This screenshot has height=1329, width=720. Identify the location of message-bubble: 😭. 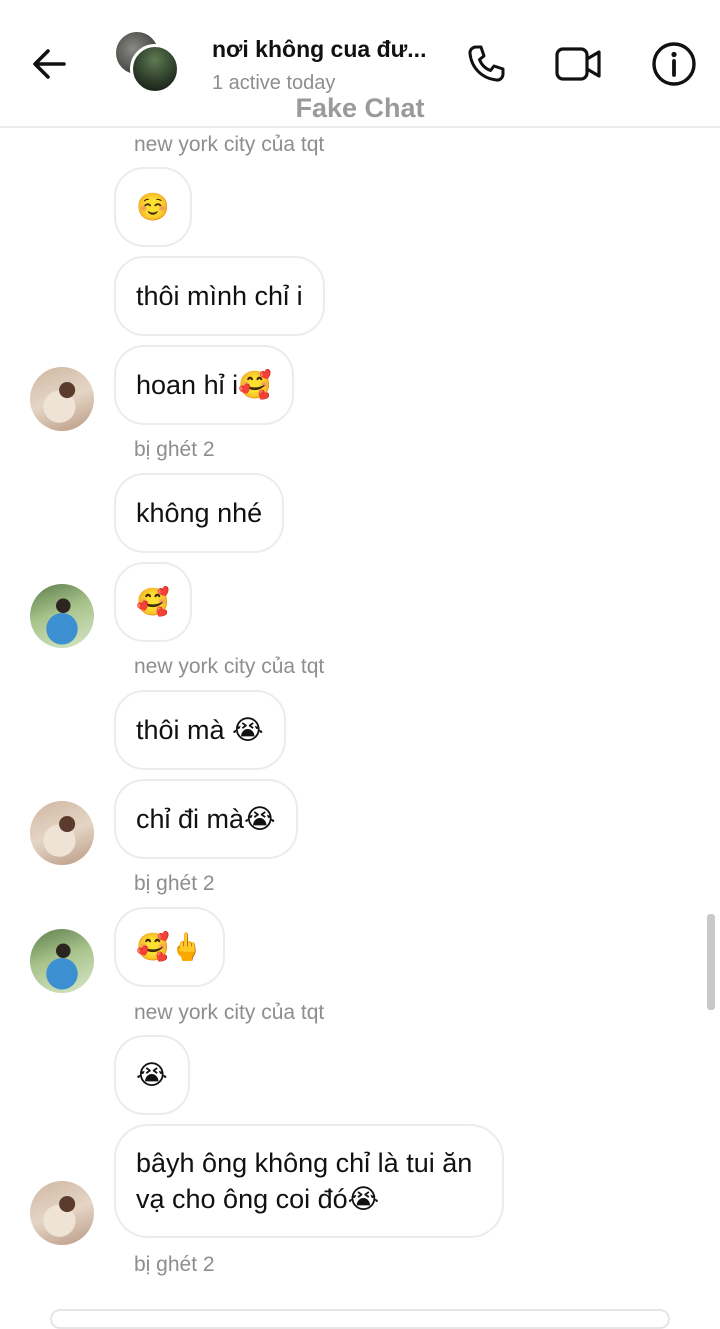
(152, 1075).